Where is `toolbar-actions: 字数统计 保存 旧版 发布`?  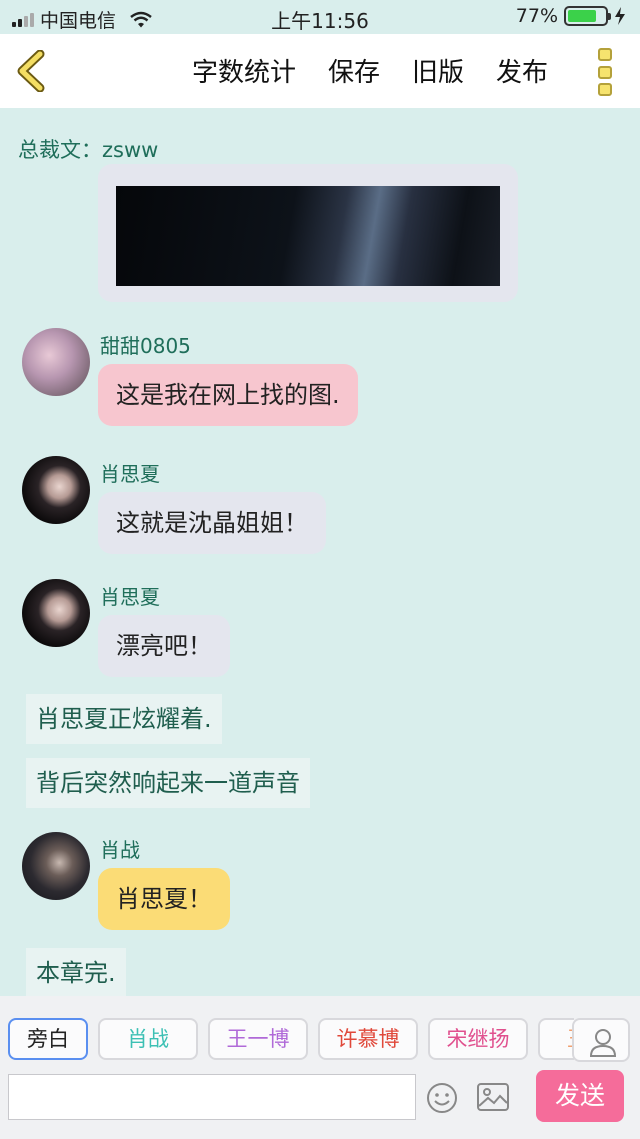
toolbar-actions: 字数统计 保存 旧版 发布 is located at coordinates (370, 70).